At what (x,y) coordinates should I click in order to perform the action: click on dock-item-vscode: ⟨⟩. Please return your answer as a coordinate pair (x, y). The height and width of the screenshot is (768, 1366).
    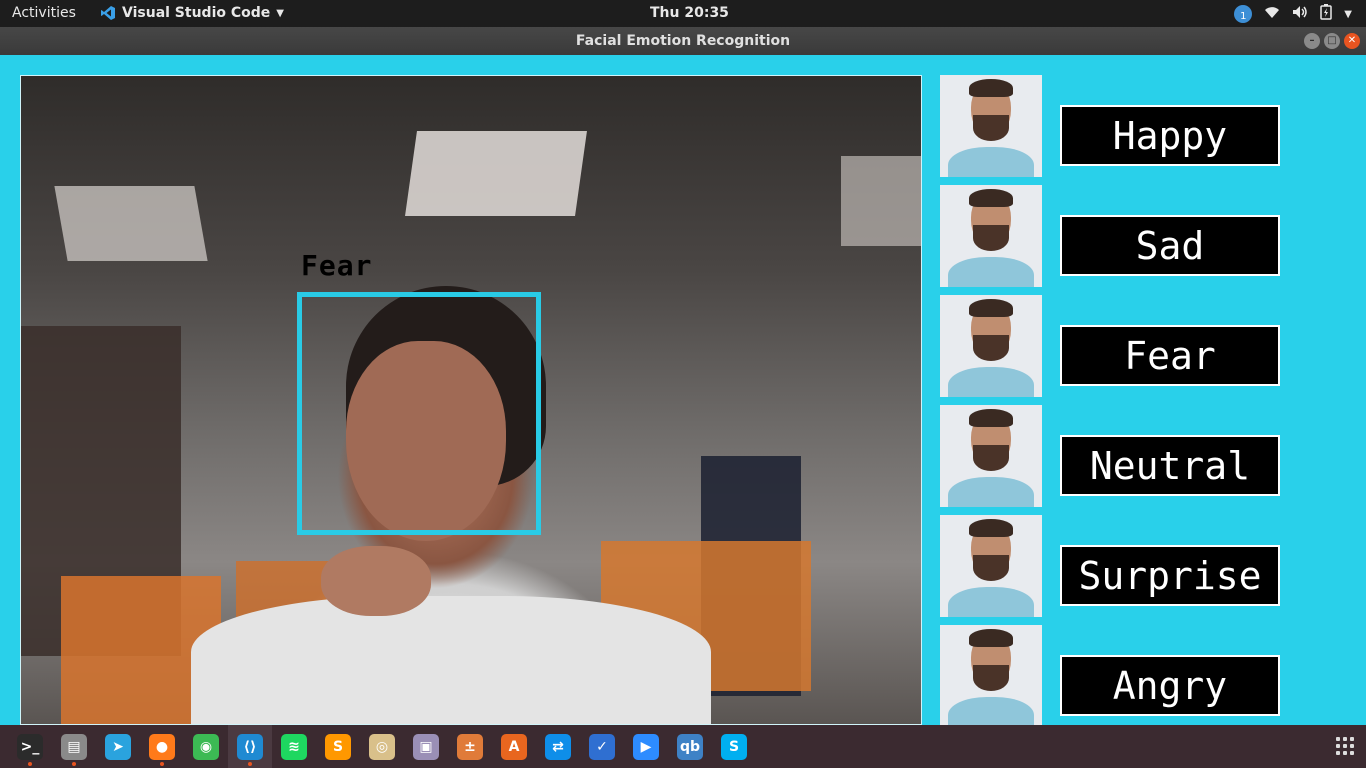
    Looking at the image, I should click on (250, 746).